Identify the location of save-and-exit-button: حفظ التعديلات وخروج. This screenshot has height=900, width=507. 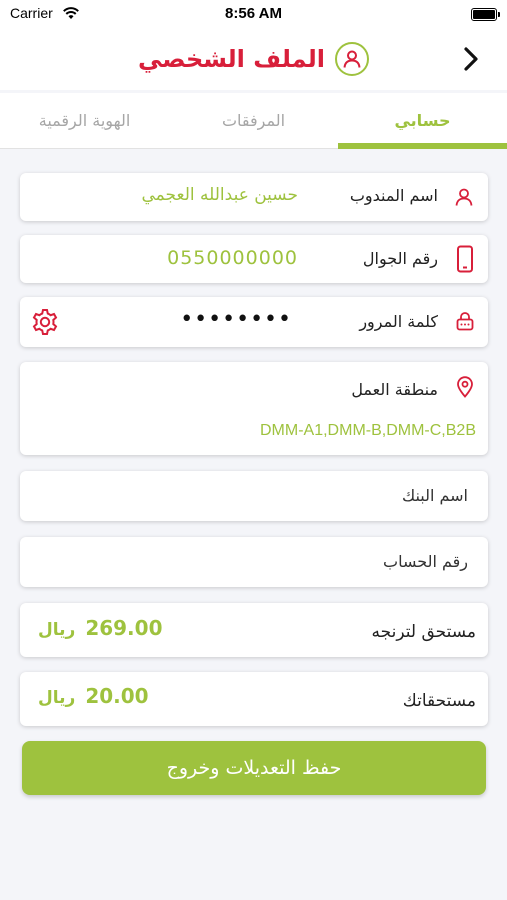
(254, 768).